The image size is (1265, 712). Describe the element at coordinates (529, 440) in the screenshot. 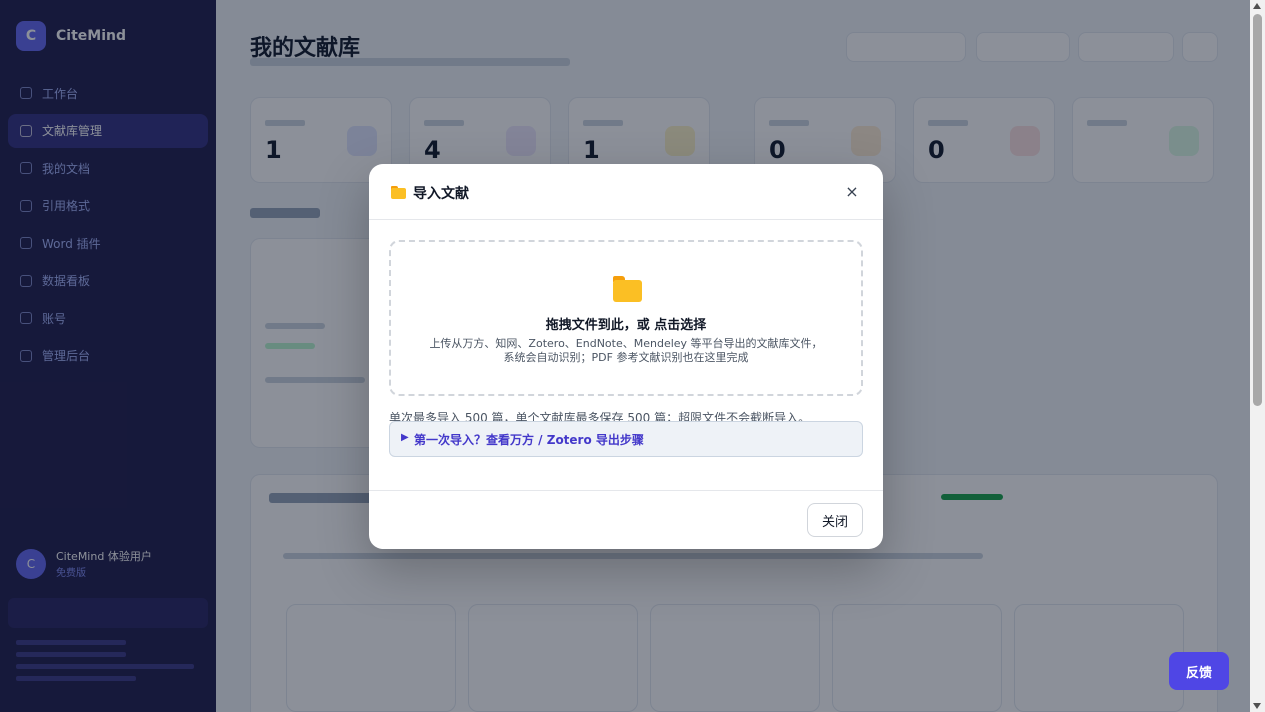

I see `disclosure-label: 第一次导入？查看万方 / Zotero 导出步骤` at that location.